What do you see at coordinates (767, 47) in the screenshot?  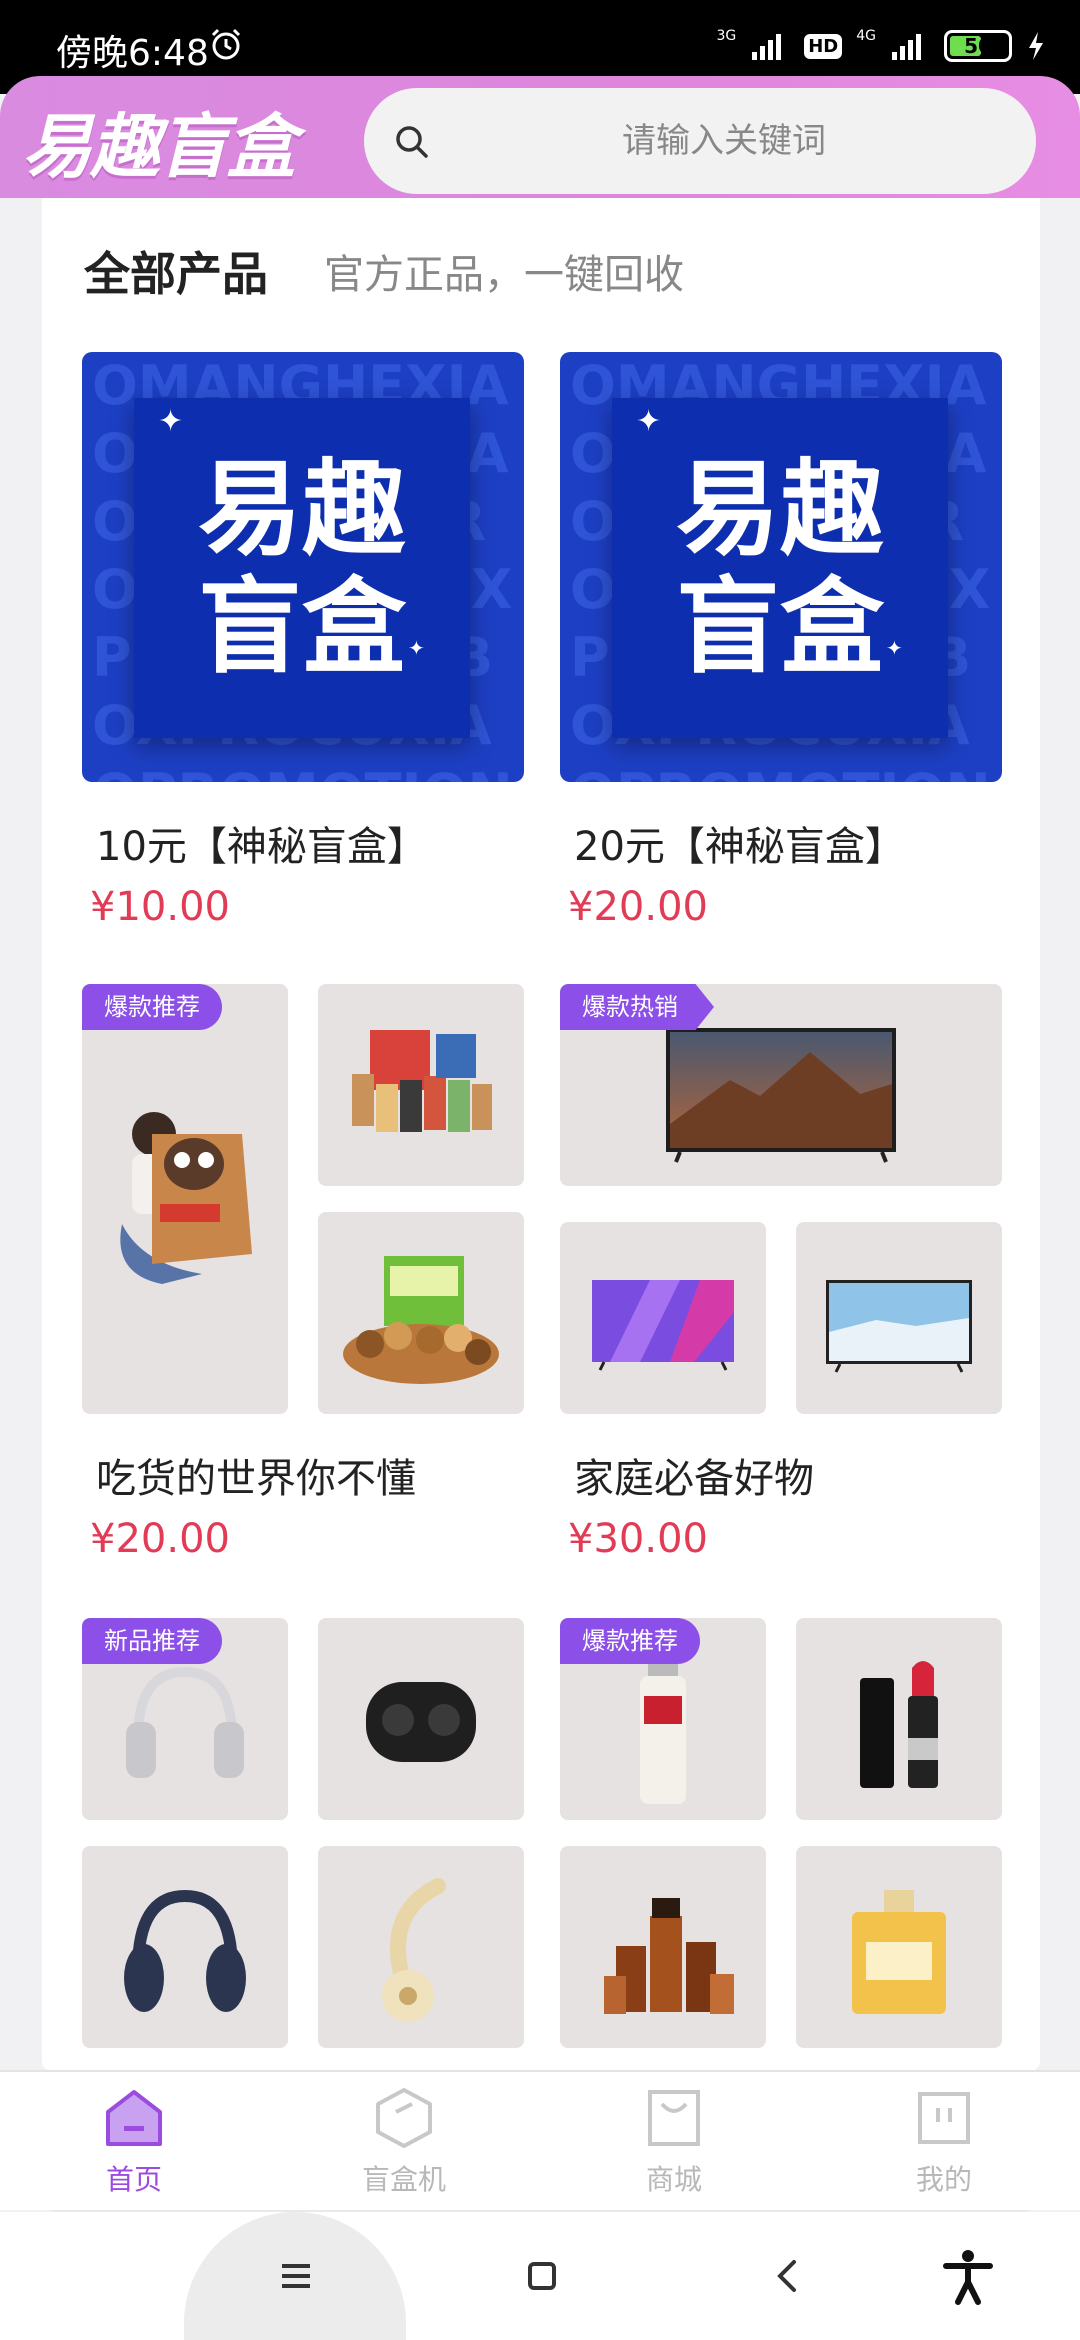 I see `signal-icon` at bounding box center [767, 47].